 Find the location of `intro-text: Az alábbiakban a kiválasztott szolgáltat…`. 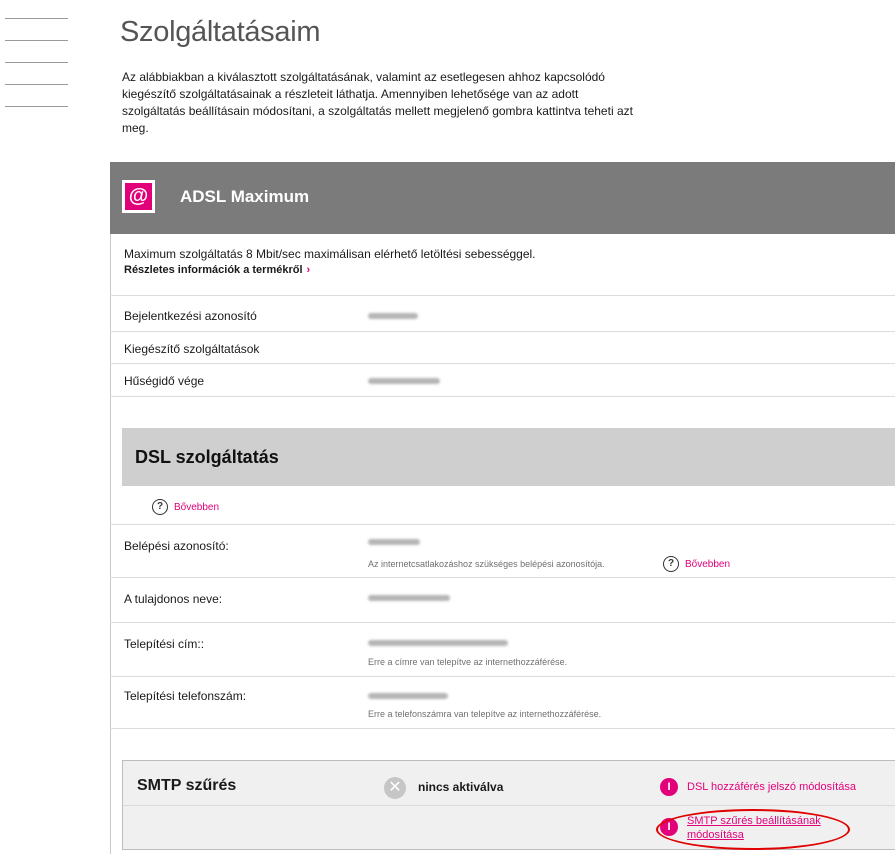

intro-text: Az alábbiakban a kiválasztott szolgáltat… is located at coordinates (377, 102).